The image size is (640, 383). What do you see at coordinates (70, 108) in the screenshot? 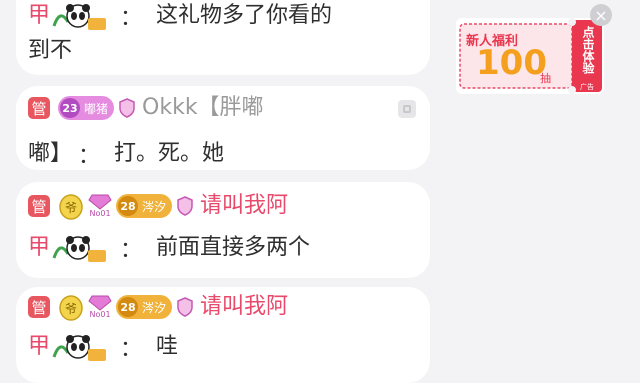
I see `fan-level-number: 23` at bounding box center [70, 108].